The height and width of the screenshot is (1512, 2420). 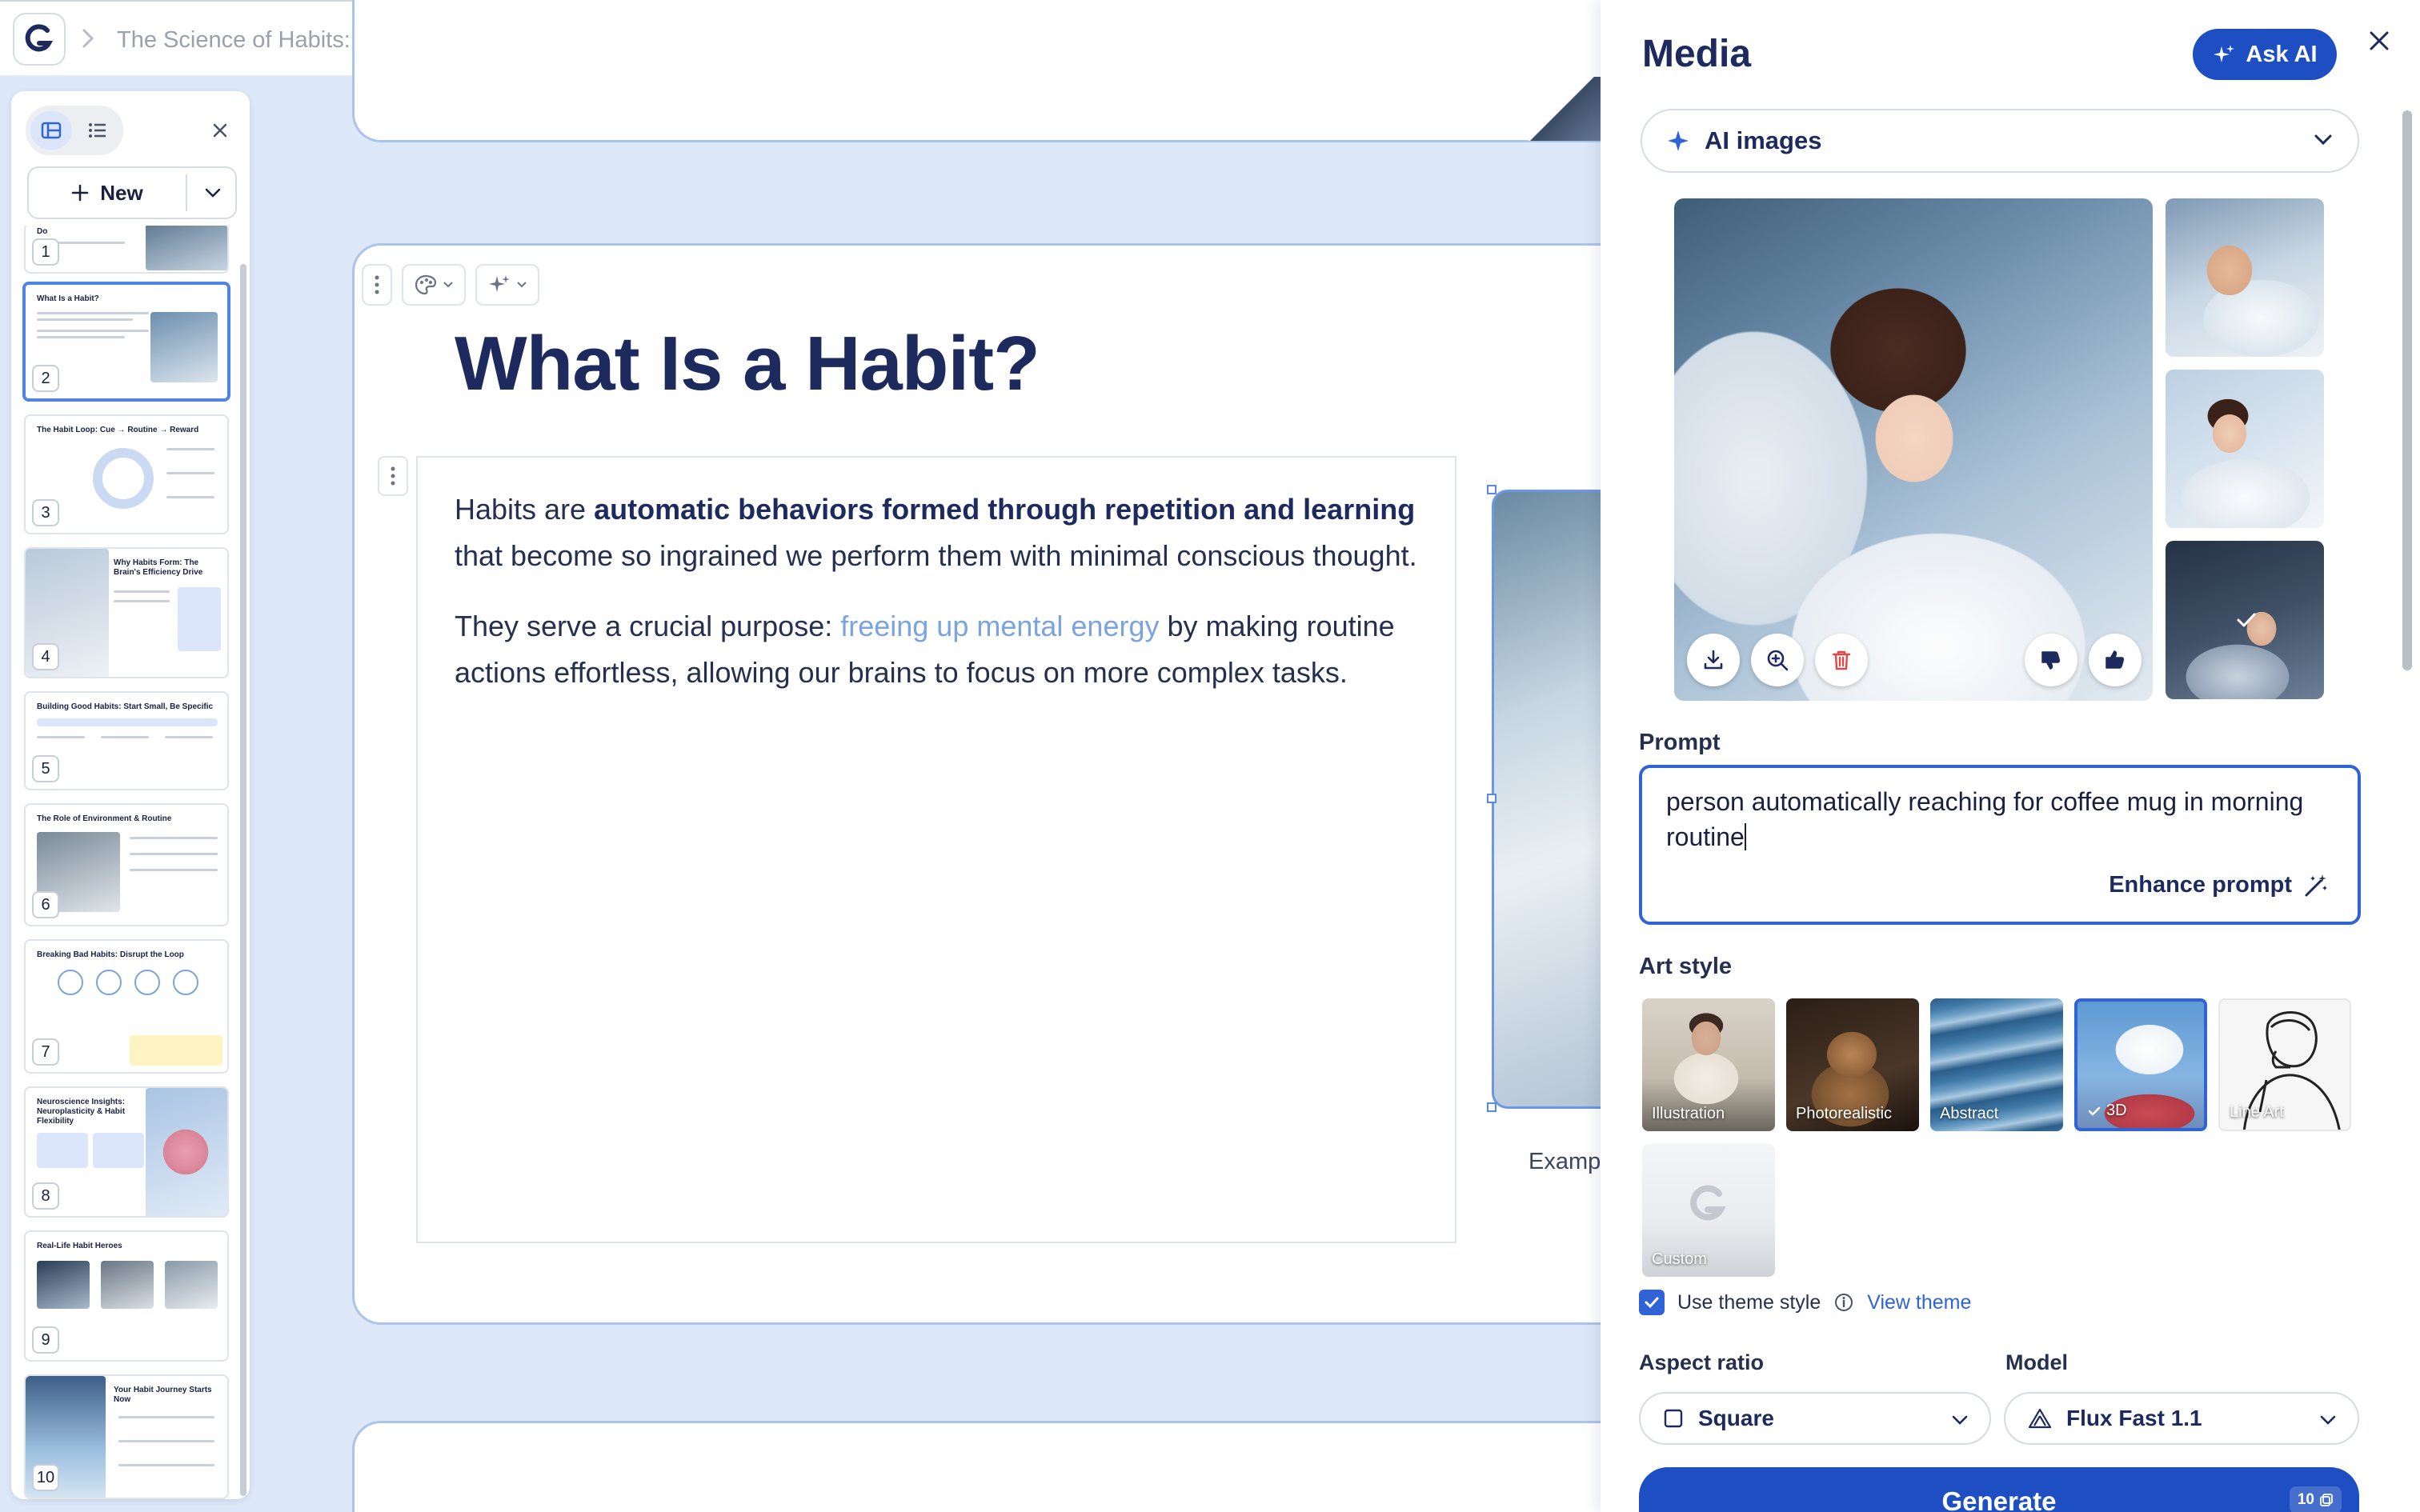 What do you see at coordinates (1713, 660) in the screenshot?
I see `download-image-button` at bounding box center [1713, 660].